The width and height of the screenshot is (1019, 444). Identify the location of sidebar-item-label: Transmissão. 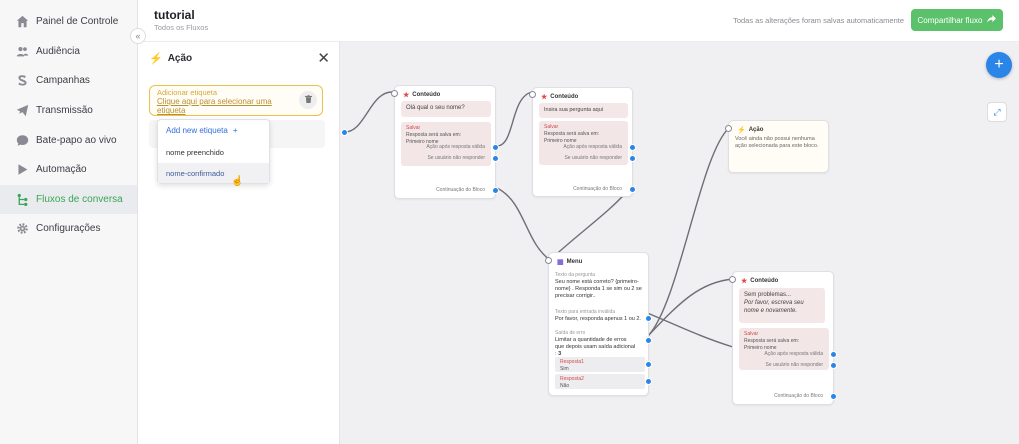
(64, 111).